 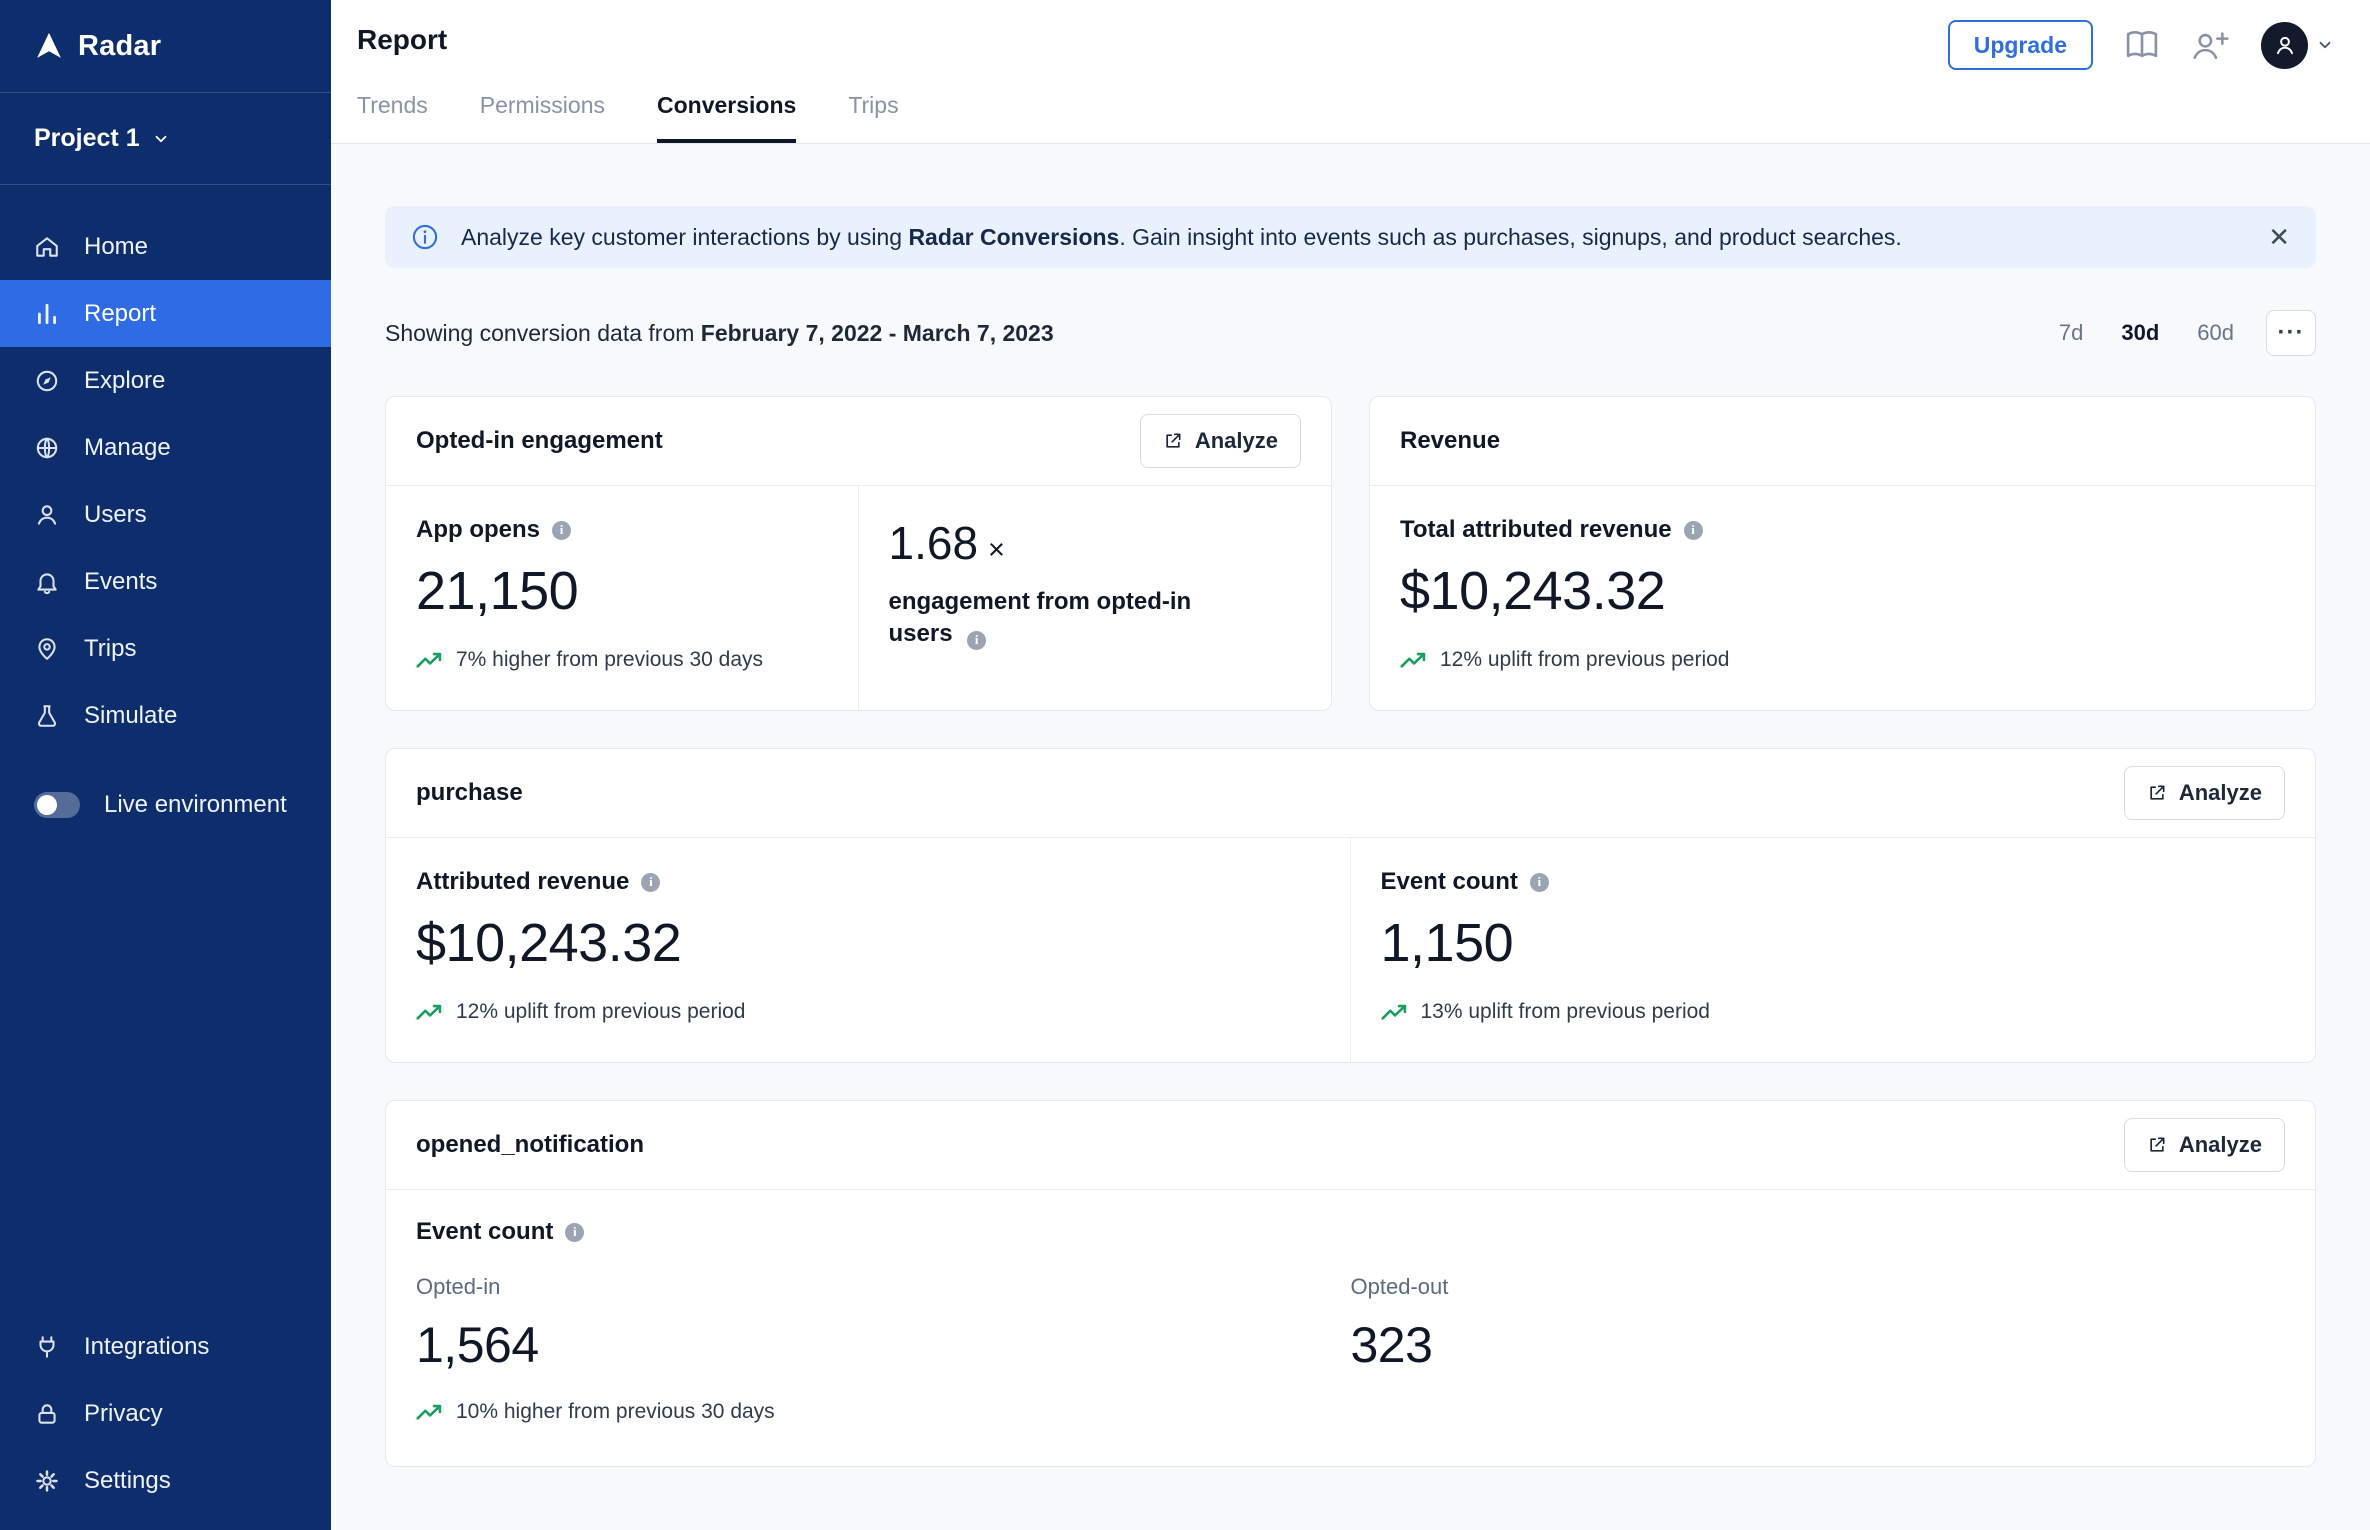 I want to click on range-controls: 7d 30d 60d ···, so click(x=2179, y=333).